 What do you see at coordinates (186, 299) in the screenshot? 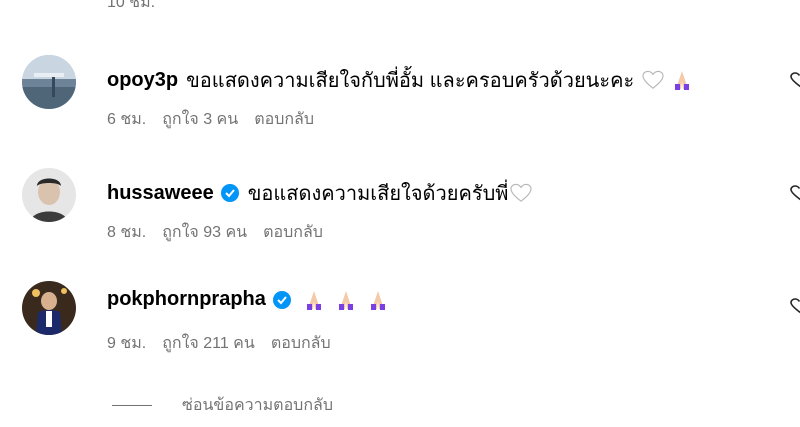
I see `username: pokphornprapha` at bounding box center [186, 299].